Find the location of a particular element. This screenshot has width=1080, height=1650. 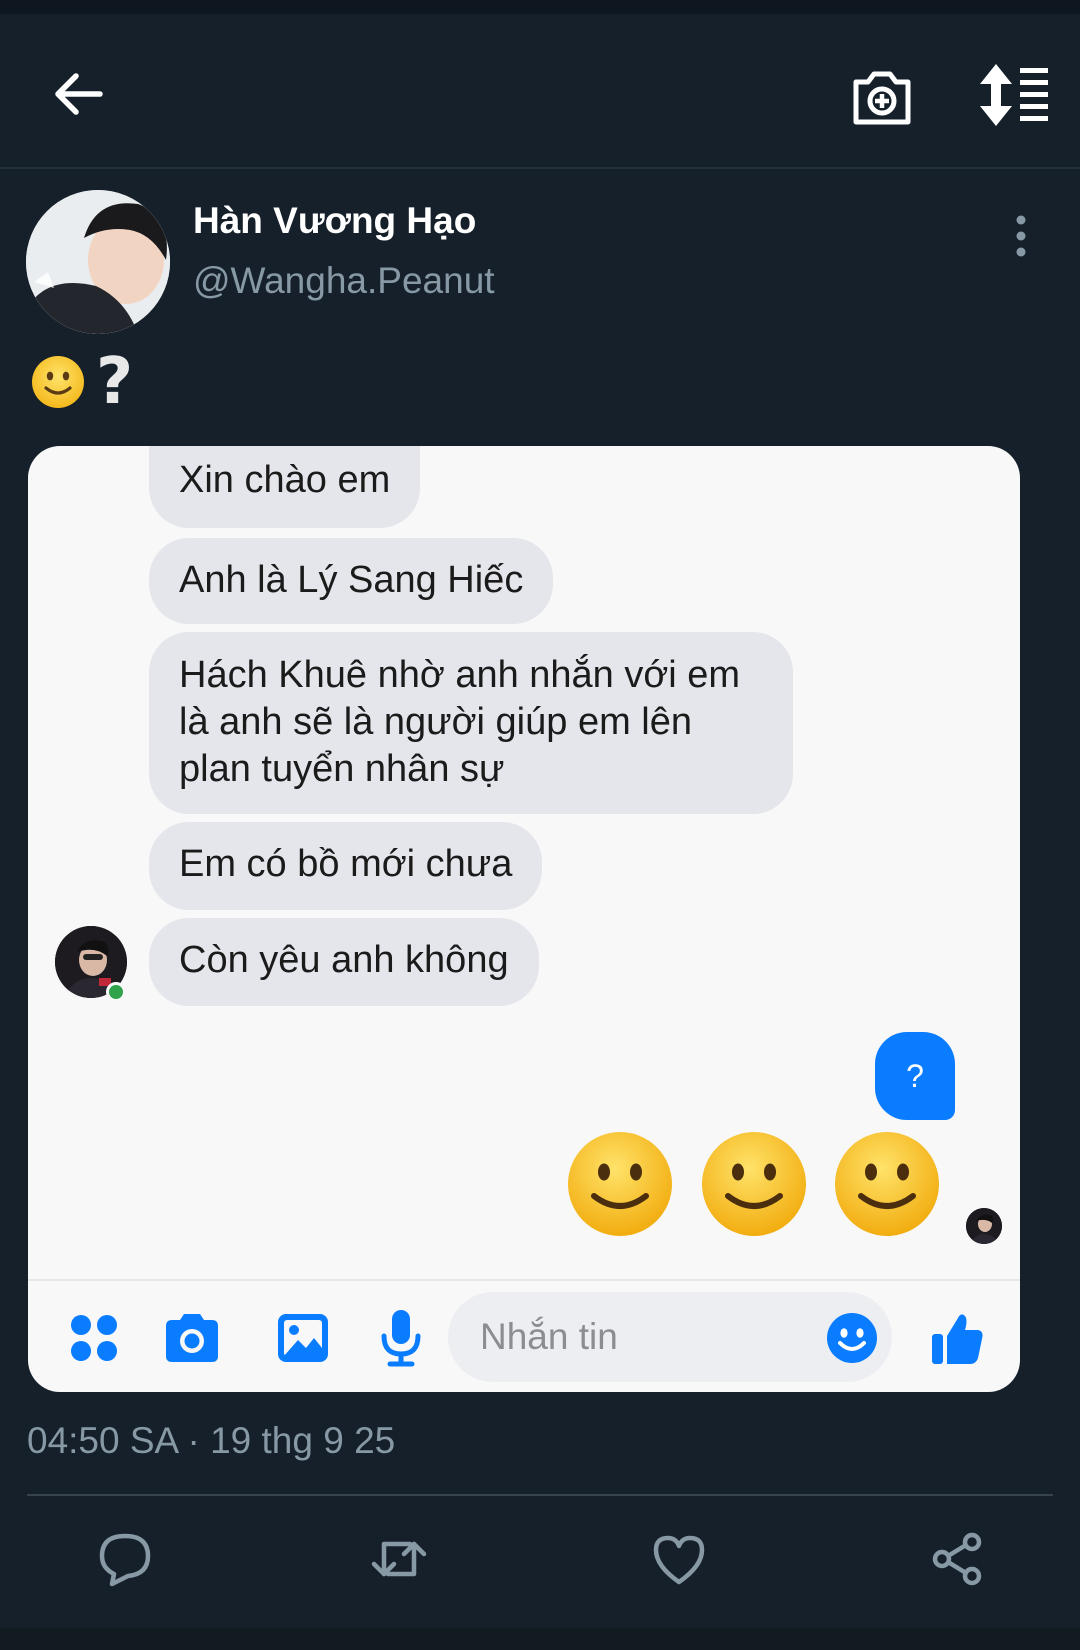

actions-divider is located at coordinates (540, 1495).